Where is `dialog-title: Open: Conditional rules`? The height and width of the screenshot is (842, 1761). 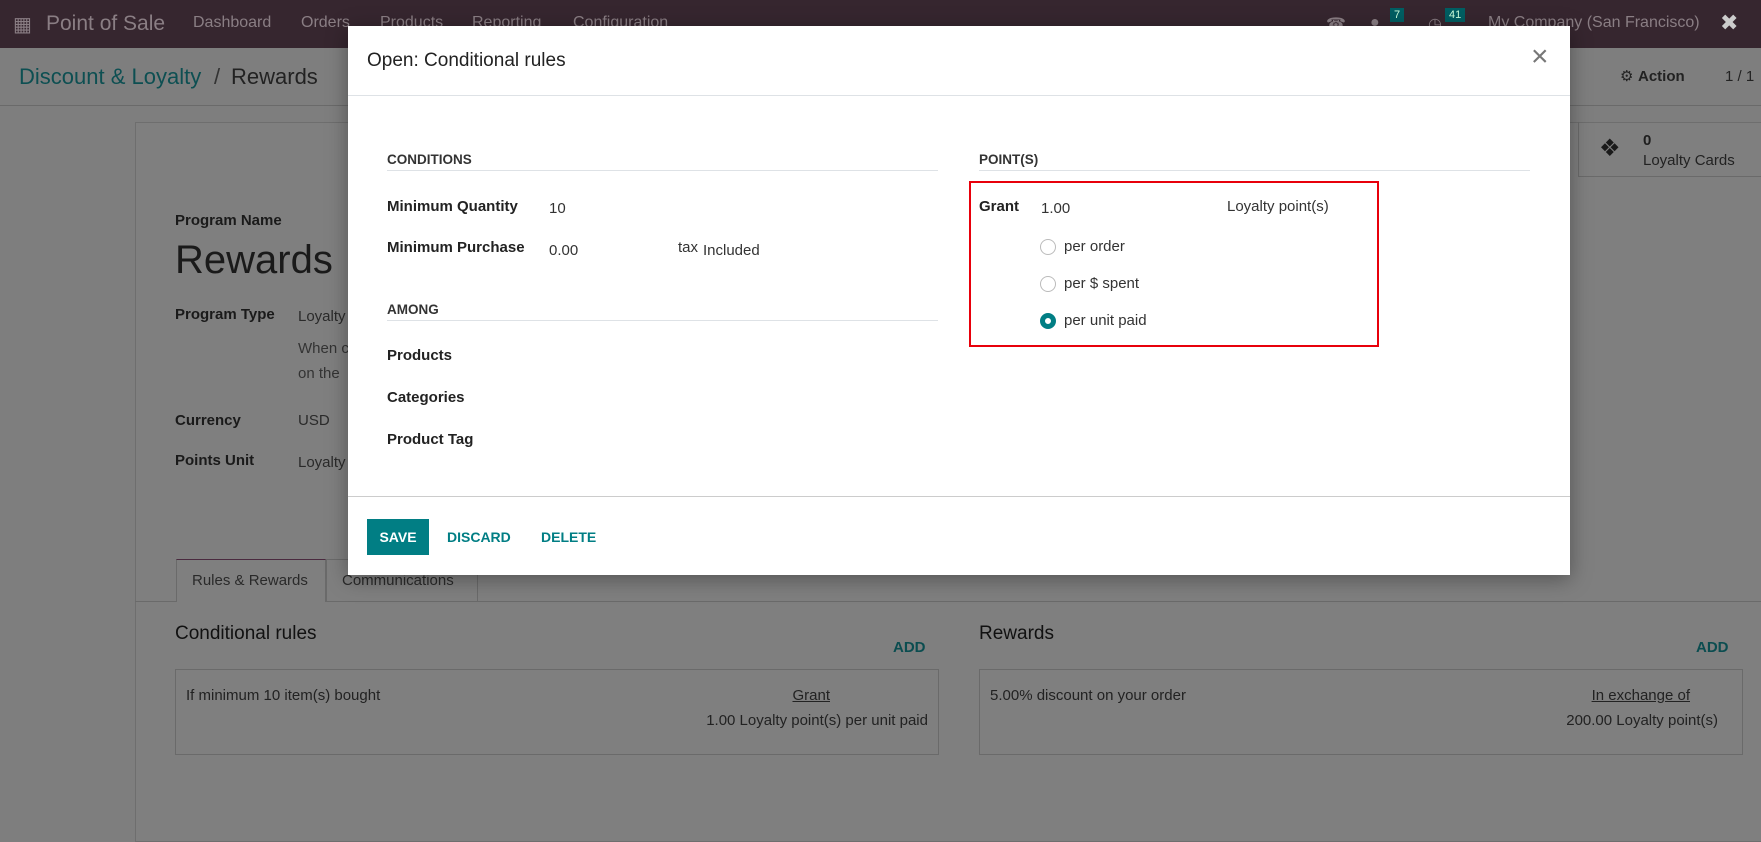
dialog-title: Open: Conditional rules is located at coordinates (466, 60).